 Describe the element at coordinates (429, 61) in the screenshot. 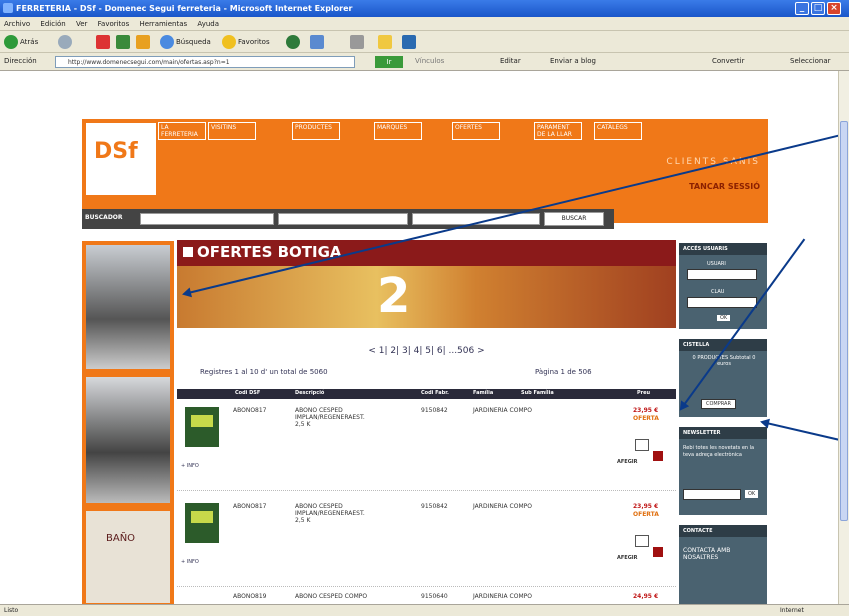

I see `links-label: Vínculos` at that location.